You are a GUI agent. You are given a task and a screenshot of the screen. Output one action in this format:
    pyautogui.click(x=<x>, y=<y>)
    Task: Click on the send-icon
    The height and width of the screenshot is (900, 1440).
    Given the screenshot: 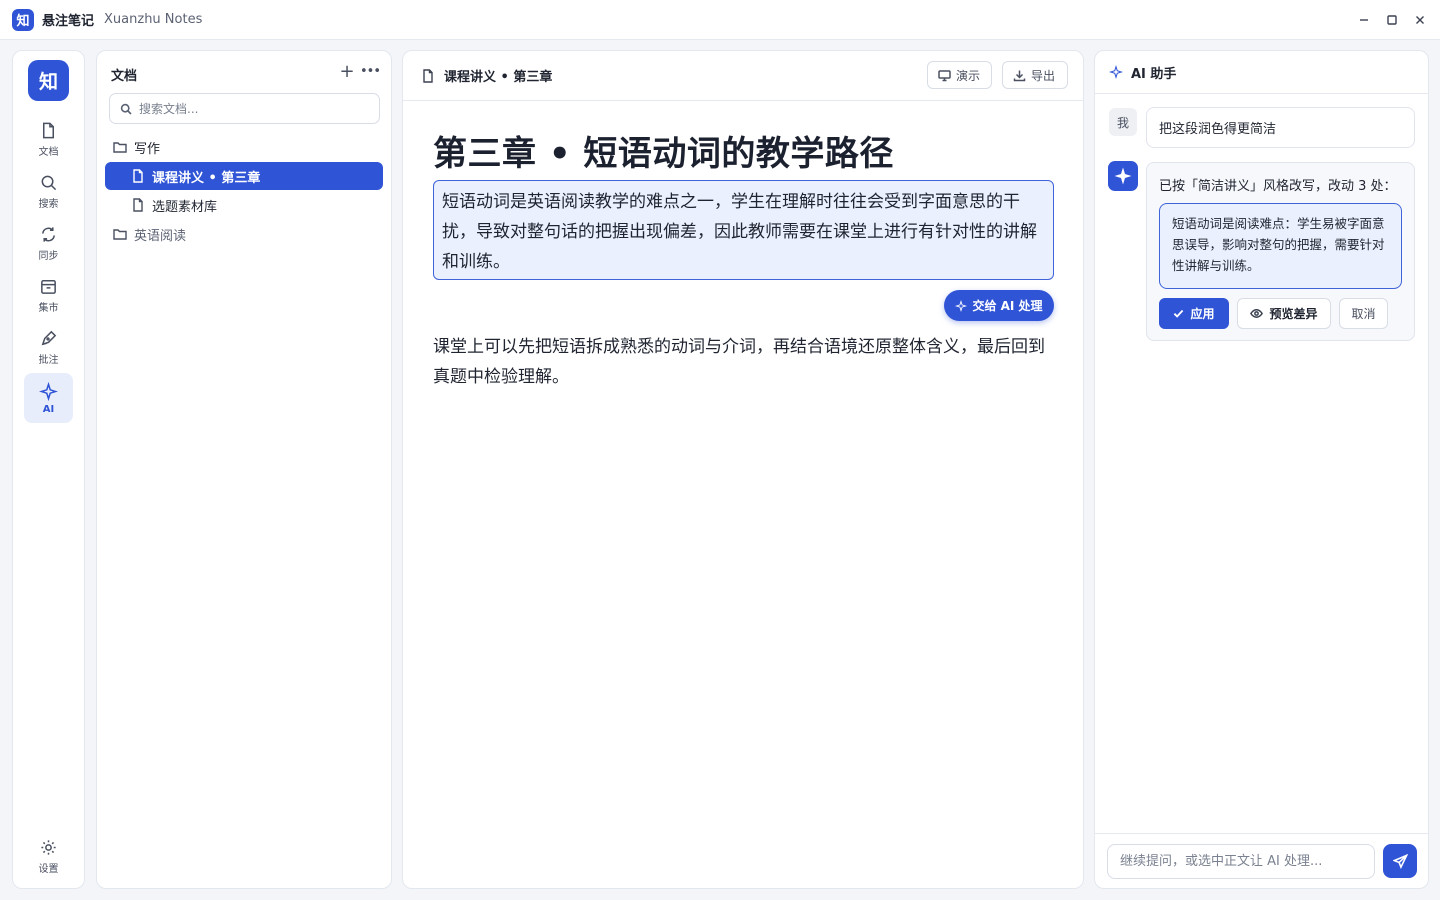 What is the action you would take?
    pyautogui.click(x=1400, y=861)
    